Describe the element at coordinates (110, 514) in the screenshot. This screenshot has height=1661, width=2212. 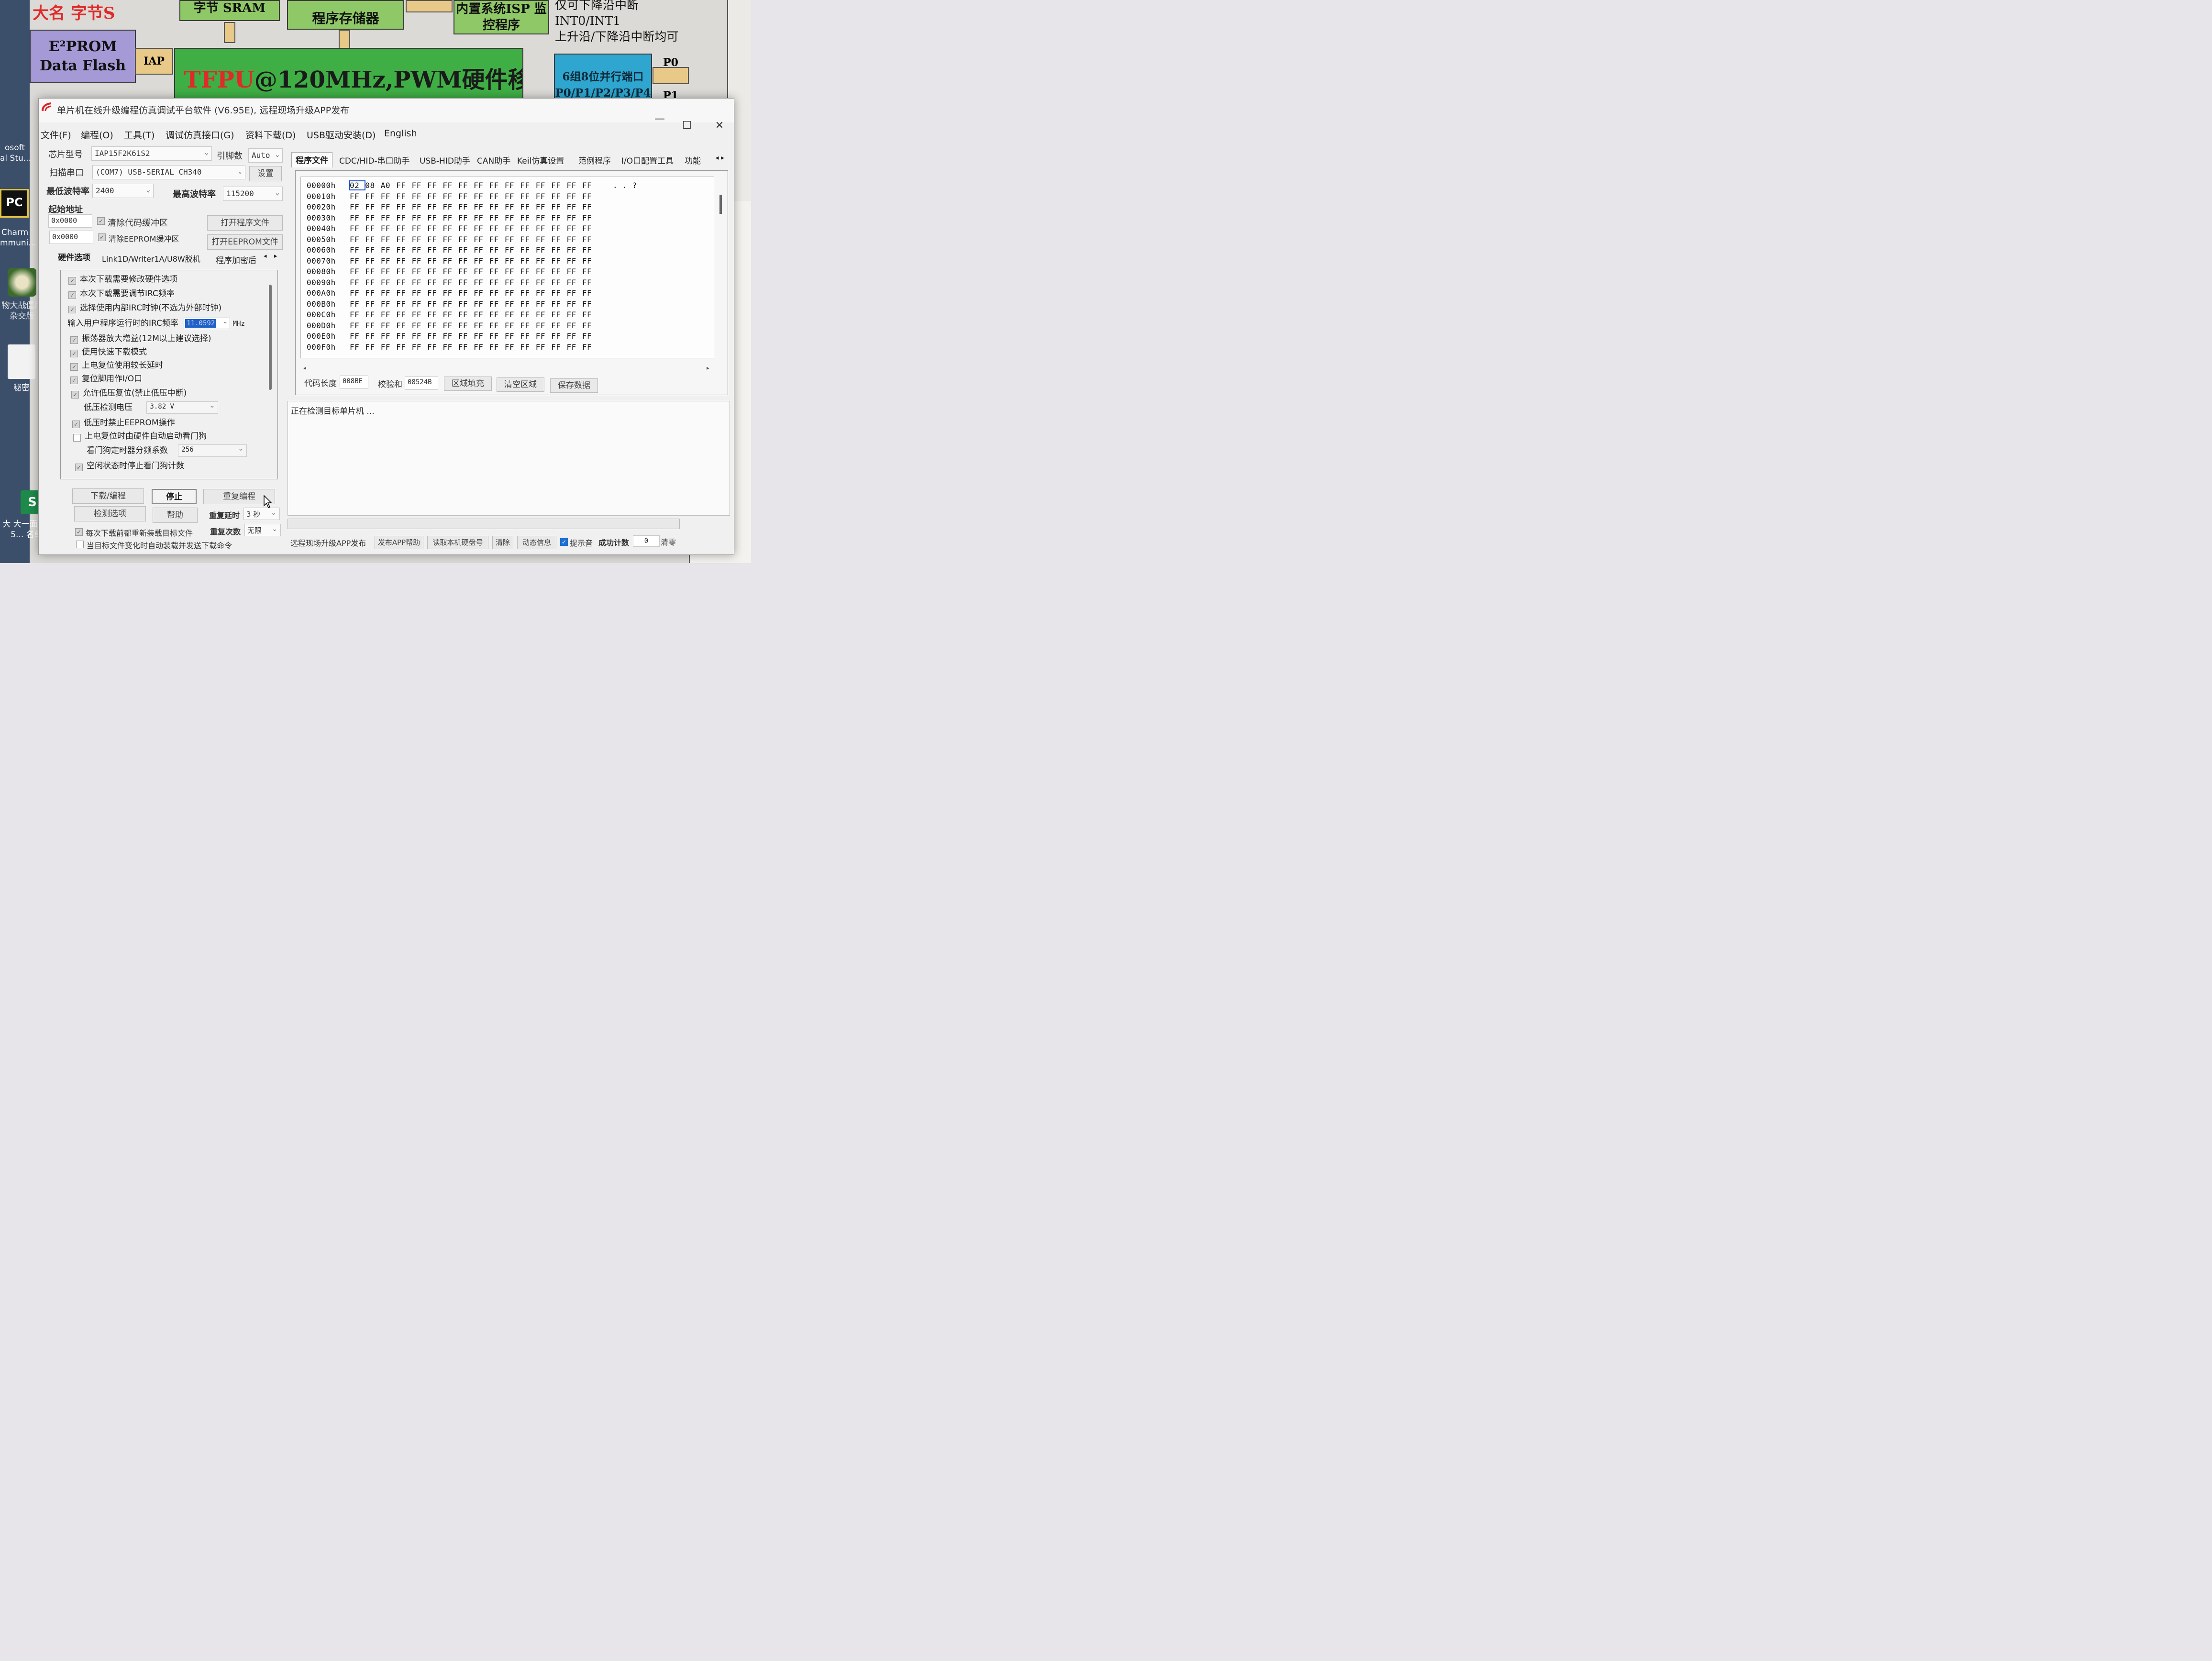
I see `check-options-button: 检测选项` at that location.